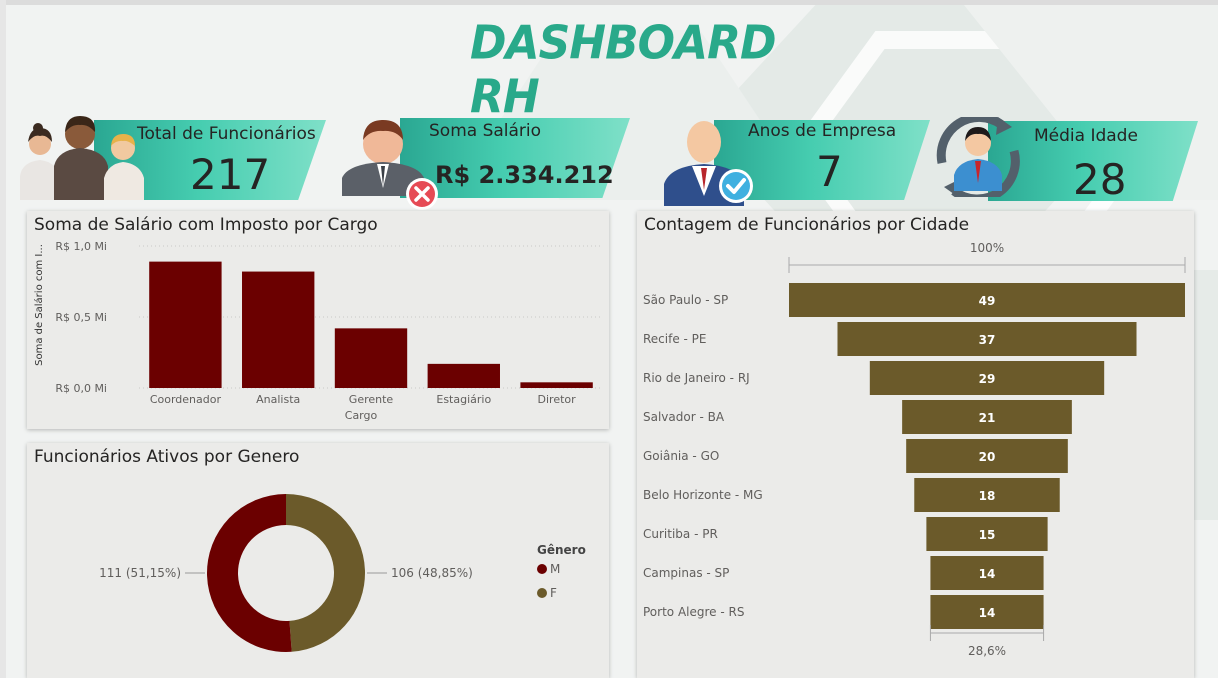 The width and height of the screenshot is (1218, 678). Describe the element at coordinates (684, 417) in the screenshot. I see `funnel-category: Salvador - BA` at that location.